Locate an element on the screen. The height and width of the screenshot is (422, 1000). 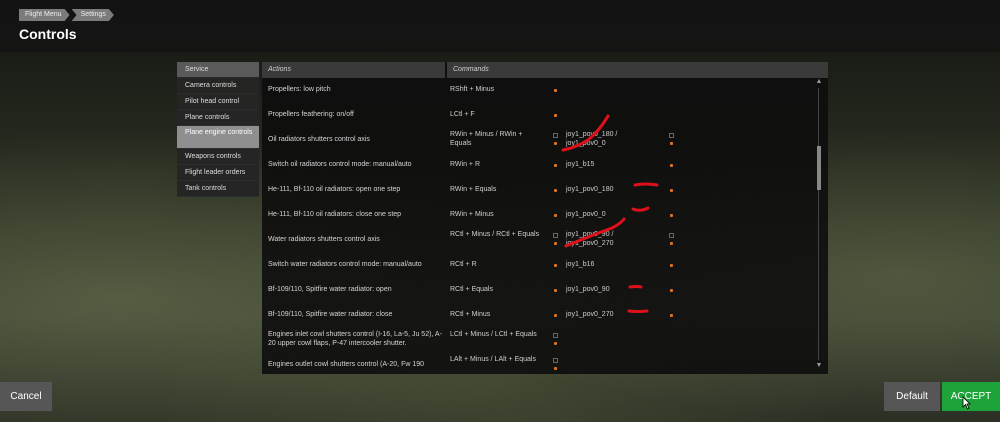
breadcrumb-flight-menu: Flight Menu is located at coordinates (44, 15).